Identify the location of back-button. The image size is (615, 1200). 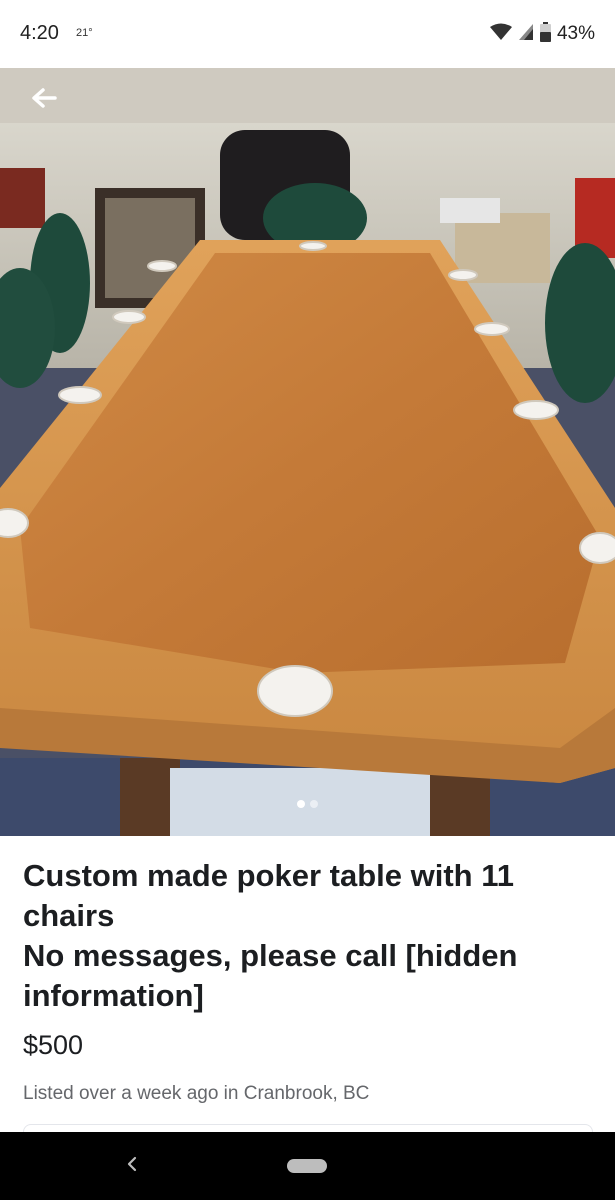
(44, 100).